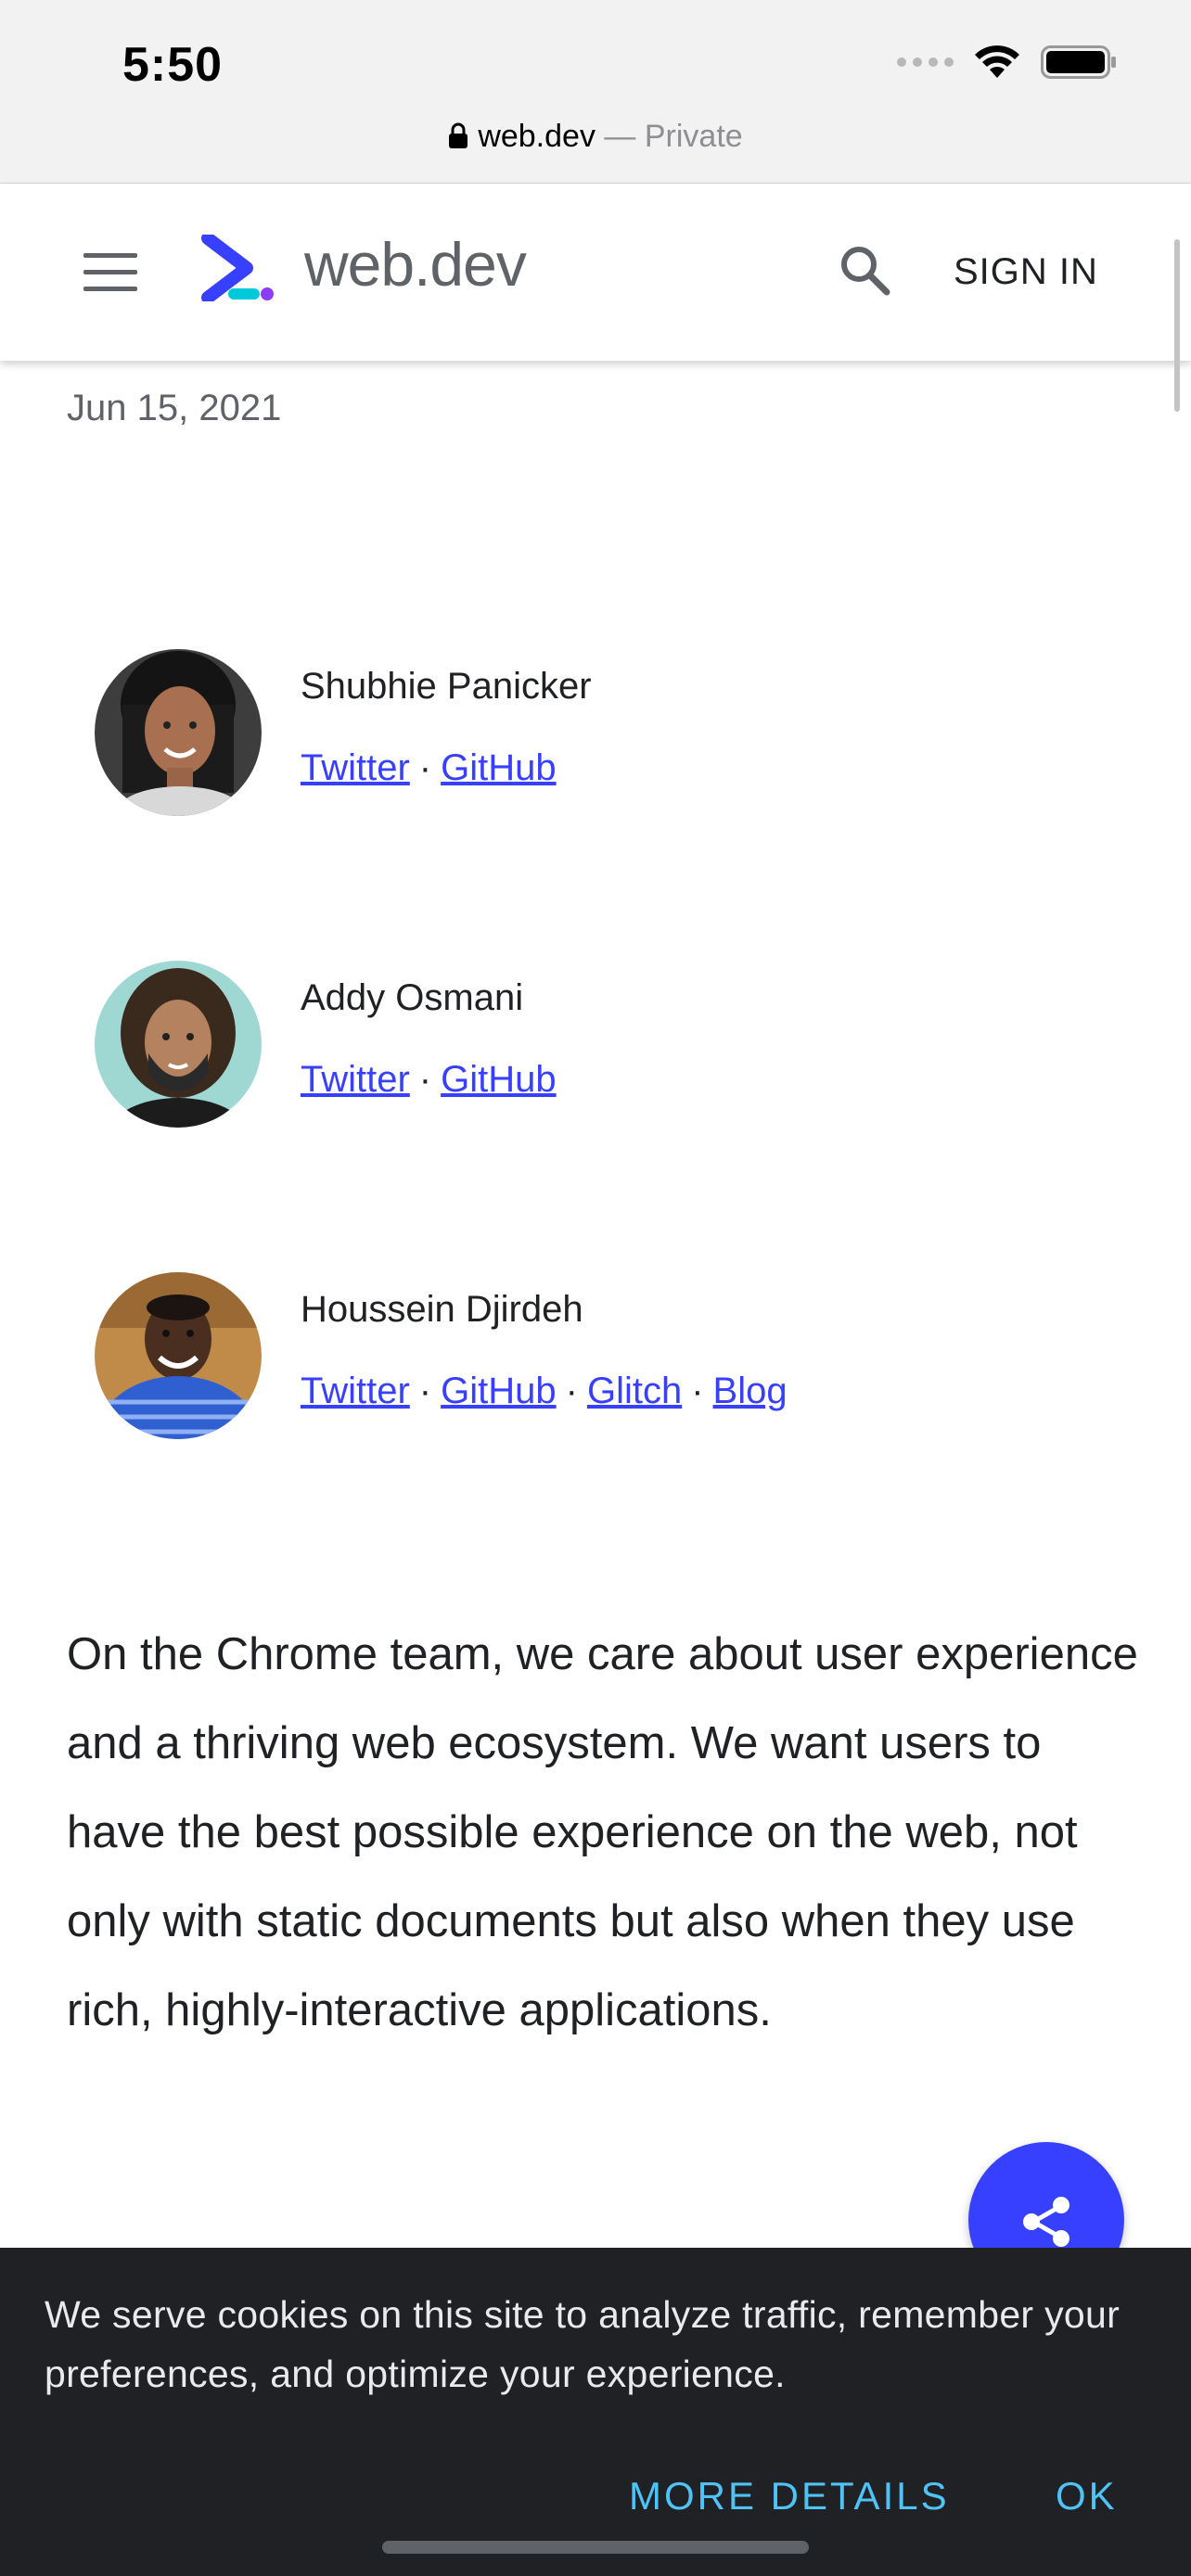  What do you see at coordinates (595, 273) in the screenshot?
I see `site-header: web.dev SIGN IN` at bounding box center [595, 273].